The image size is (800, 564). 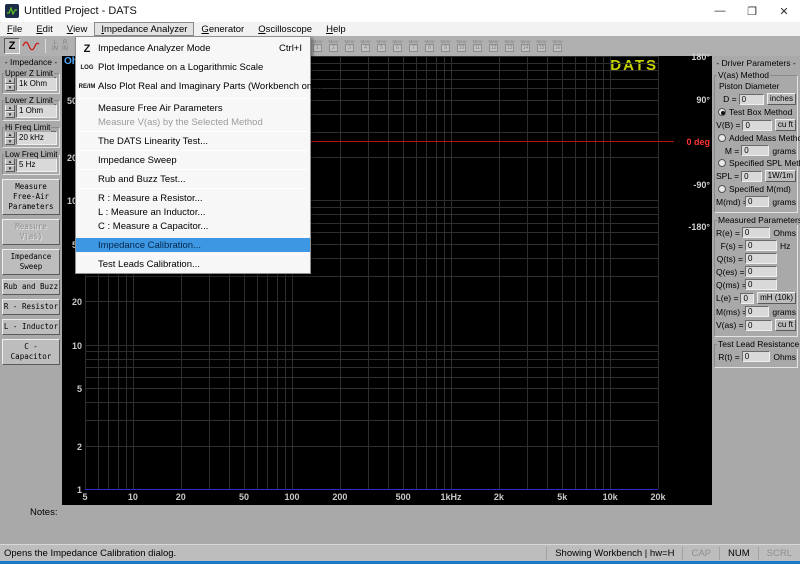 I want to click on mem-button-3: Mem 3, so click(x=349, y=45).